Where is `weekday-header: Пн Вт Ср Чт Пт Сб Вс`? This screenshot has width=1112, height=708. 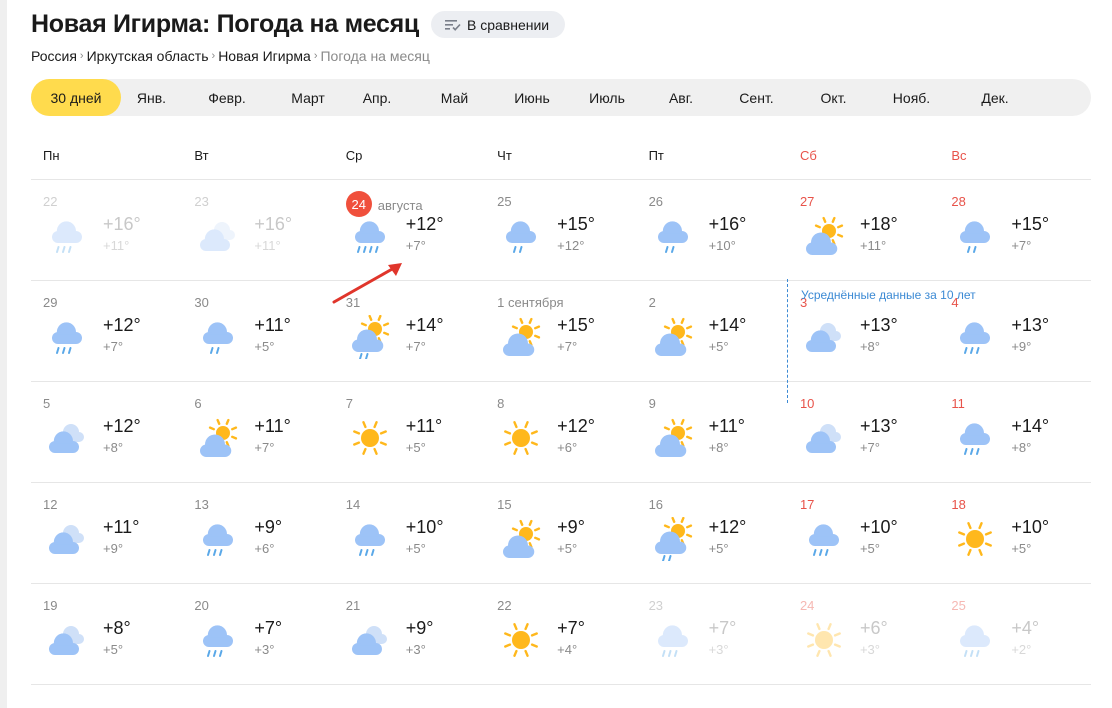 weekday-header: Пн Вт Ср Чт Пт Сб Вс is located at coordinates (561, 155).